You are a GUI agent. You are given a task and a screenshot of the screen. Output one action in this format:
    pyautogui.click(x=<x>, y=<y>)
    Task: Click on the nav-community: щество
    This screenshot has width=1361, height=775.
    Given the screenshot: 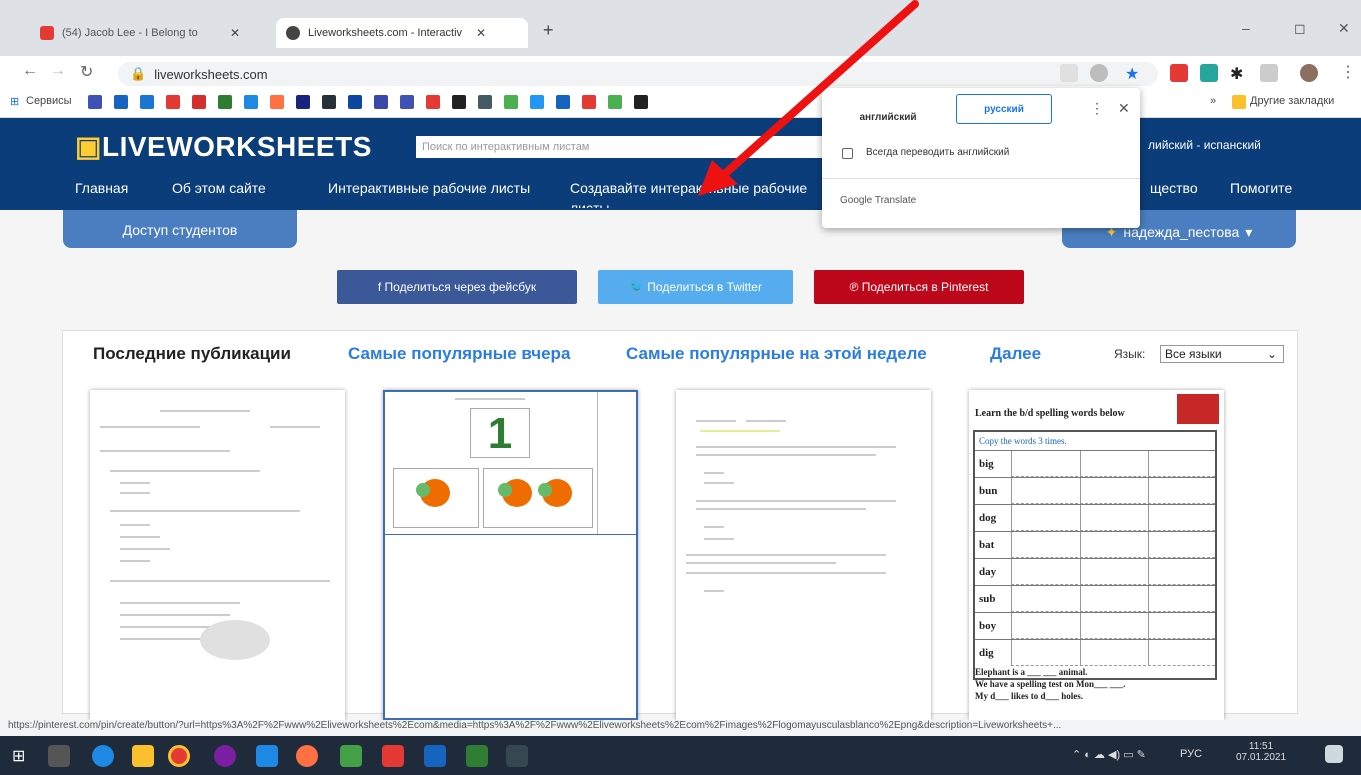 What is the action you would take?
    pyautogui.click(x=1174, y=188)
    